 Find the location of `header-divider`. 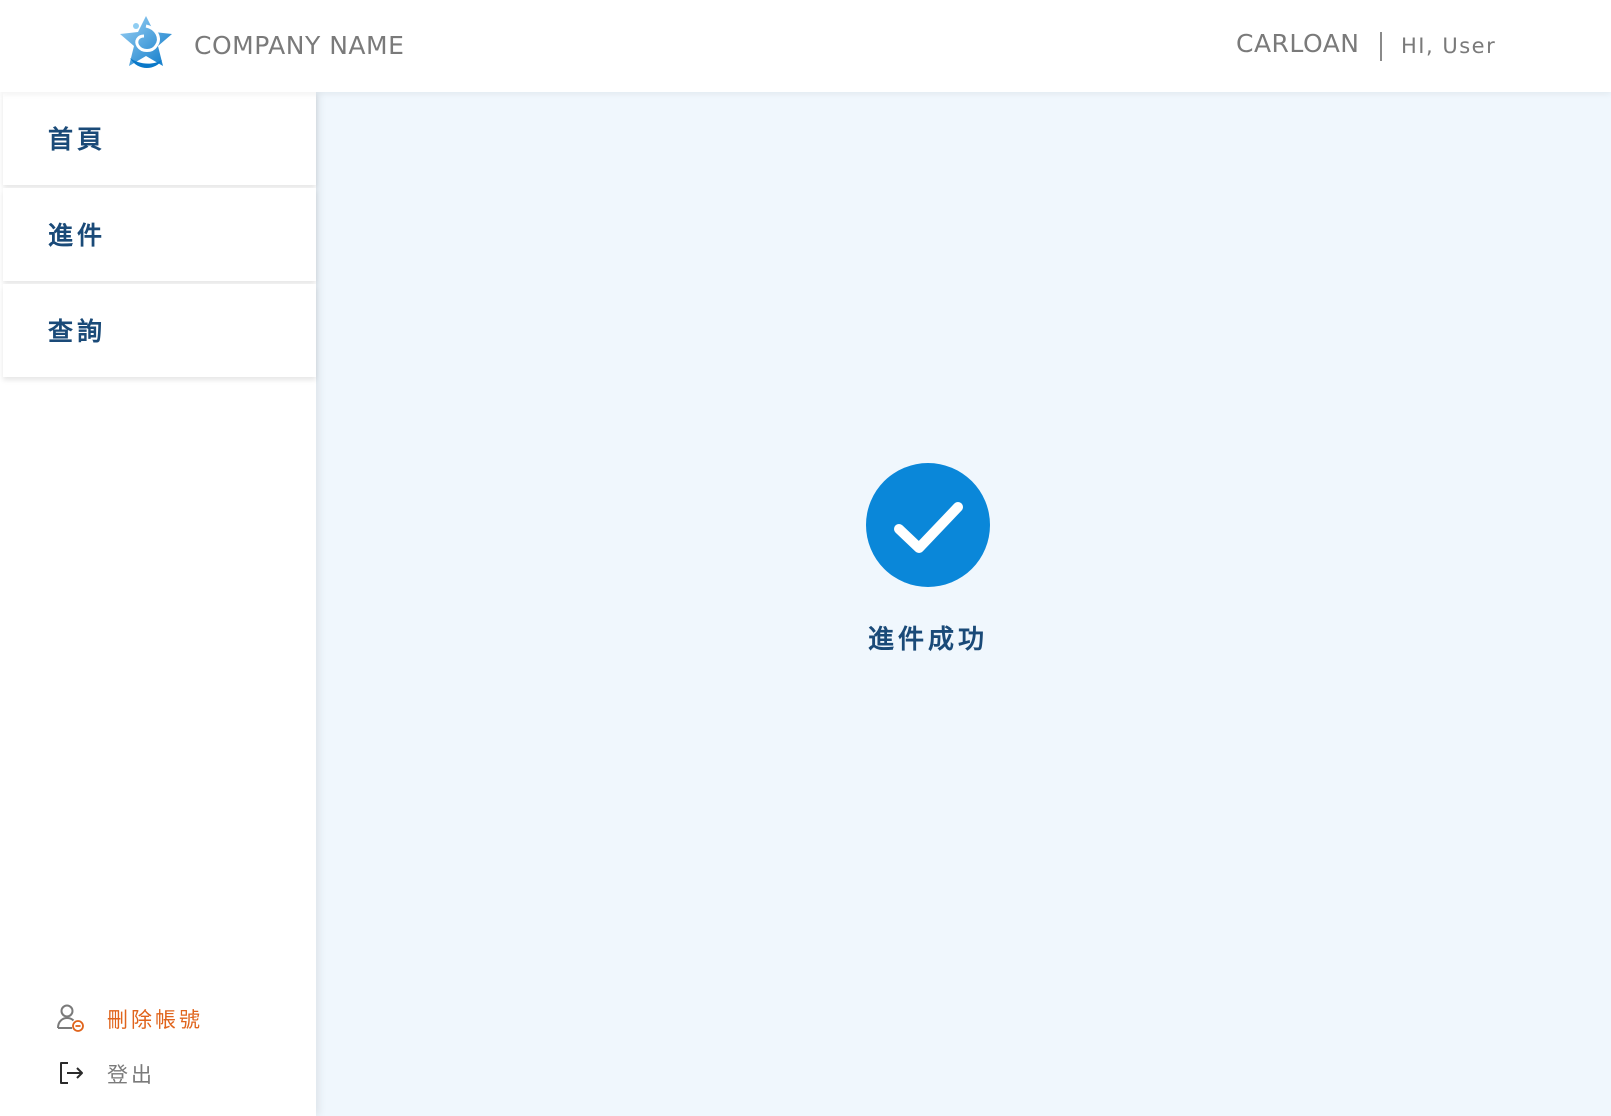

header-divider is located at coordinates (1381, 46).